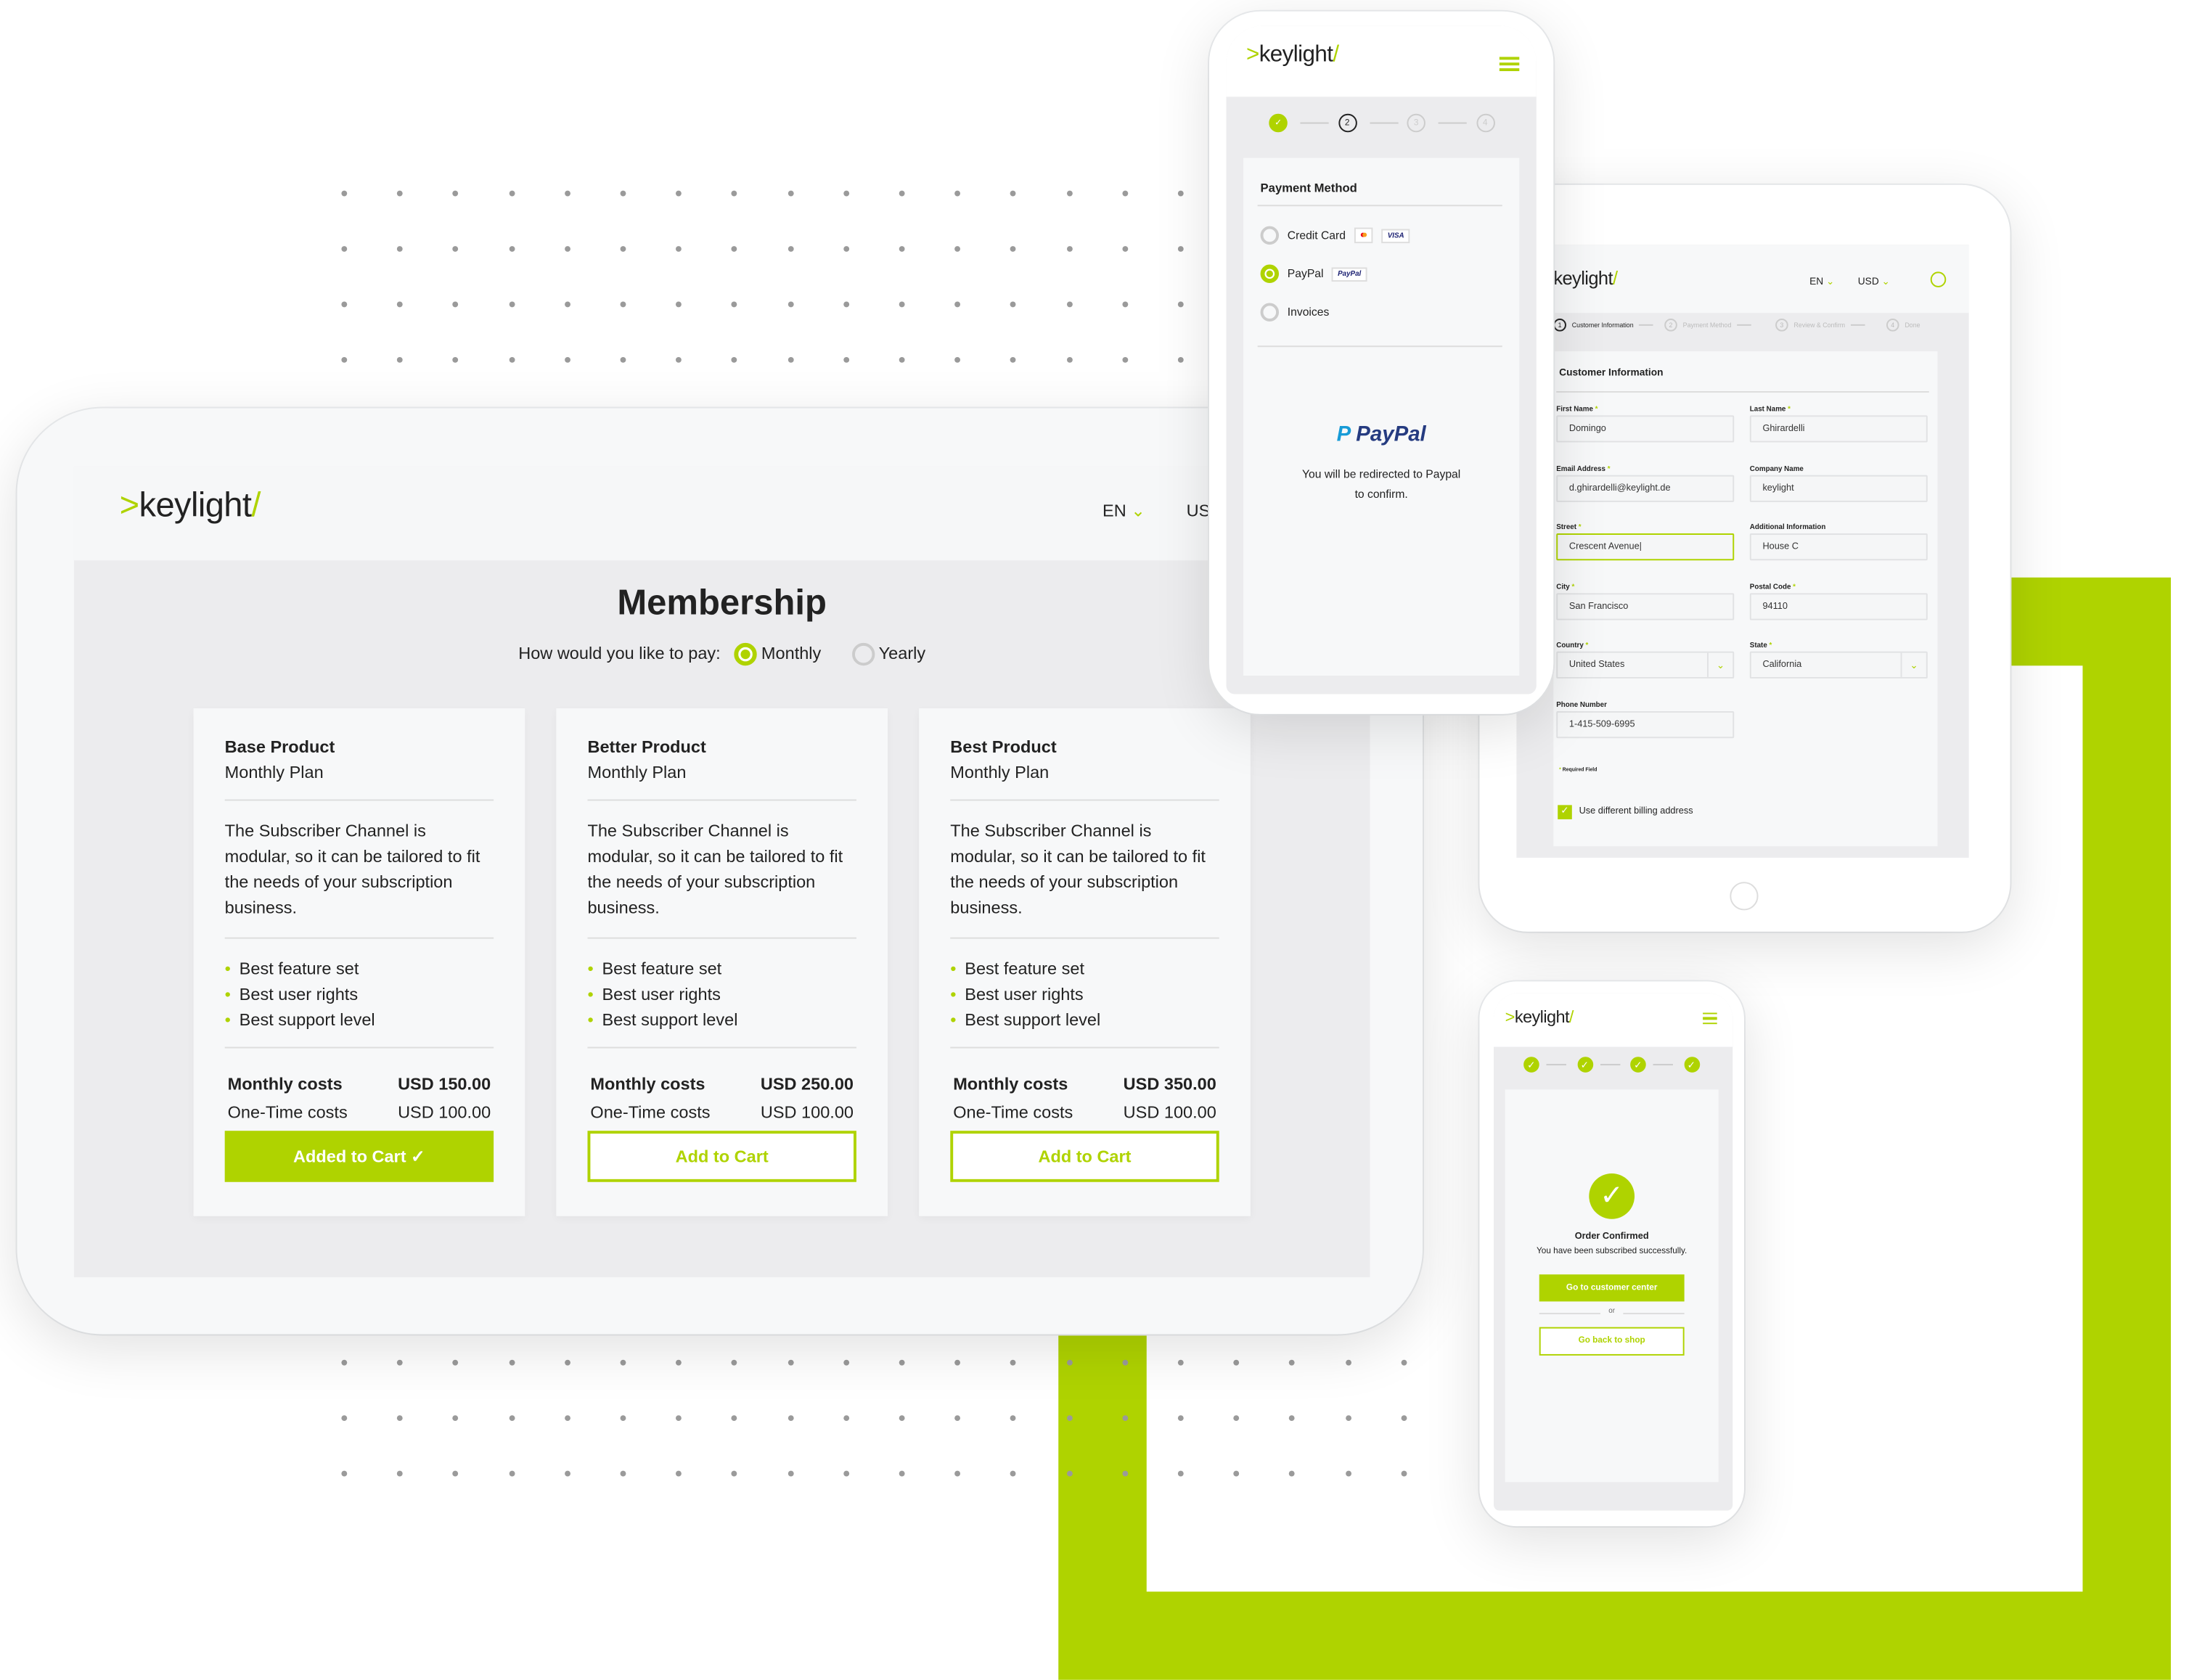  What do you see at coordinates (1585, 277) in the screenshot?
I see `logo: keylight/` at bounding box center [1585, 277].